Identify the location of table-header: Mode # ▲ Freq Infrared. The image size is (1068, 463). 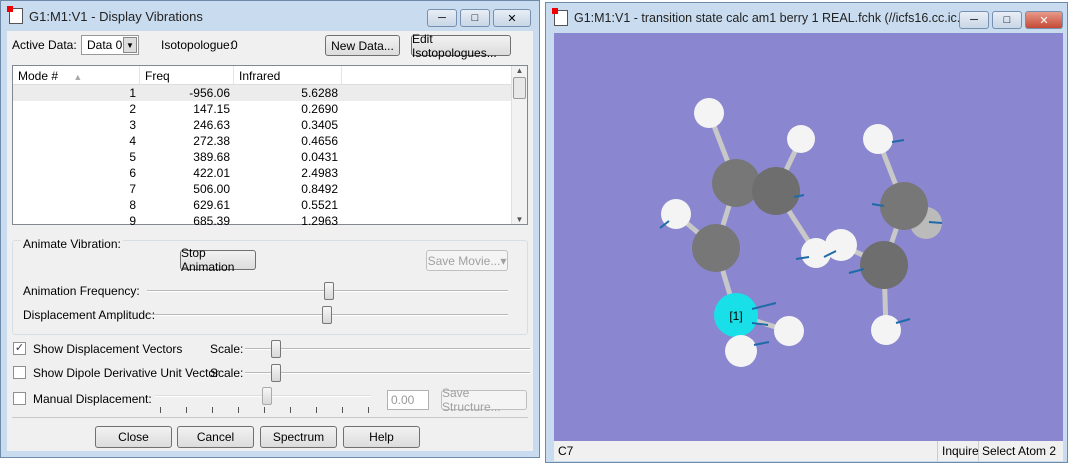
(270, 75).